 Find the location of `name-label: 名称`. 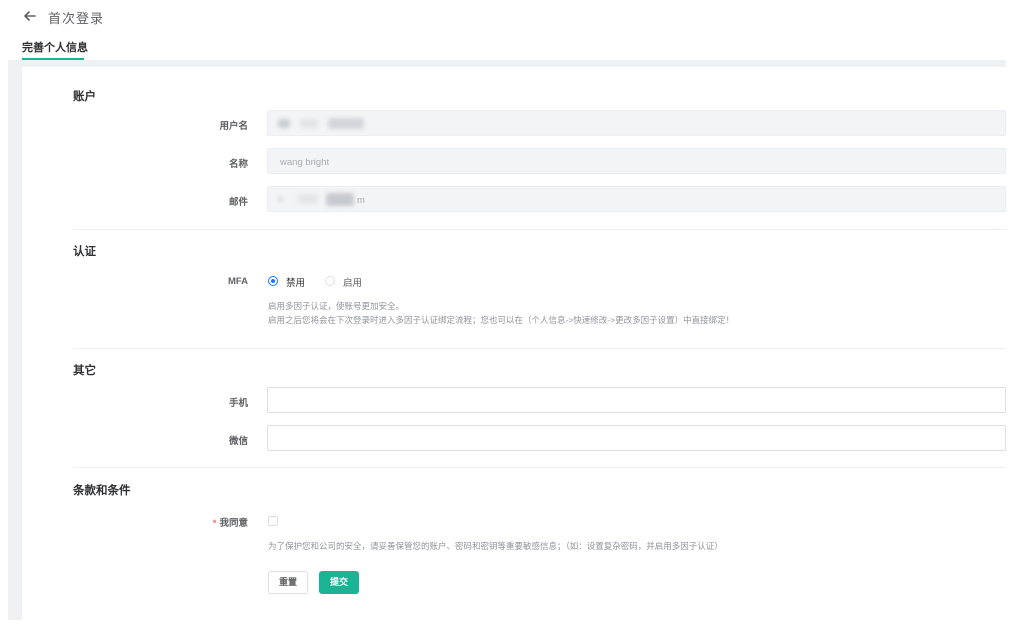

name-label: 名称 is located at coordinates (238, 164).